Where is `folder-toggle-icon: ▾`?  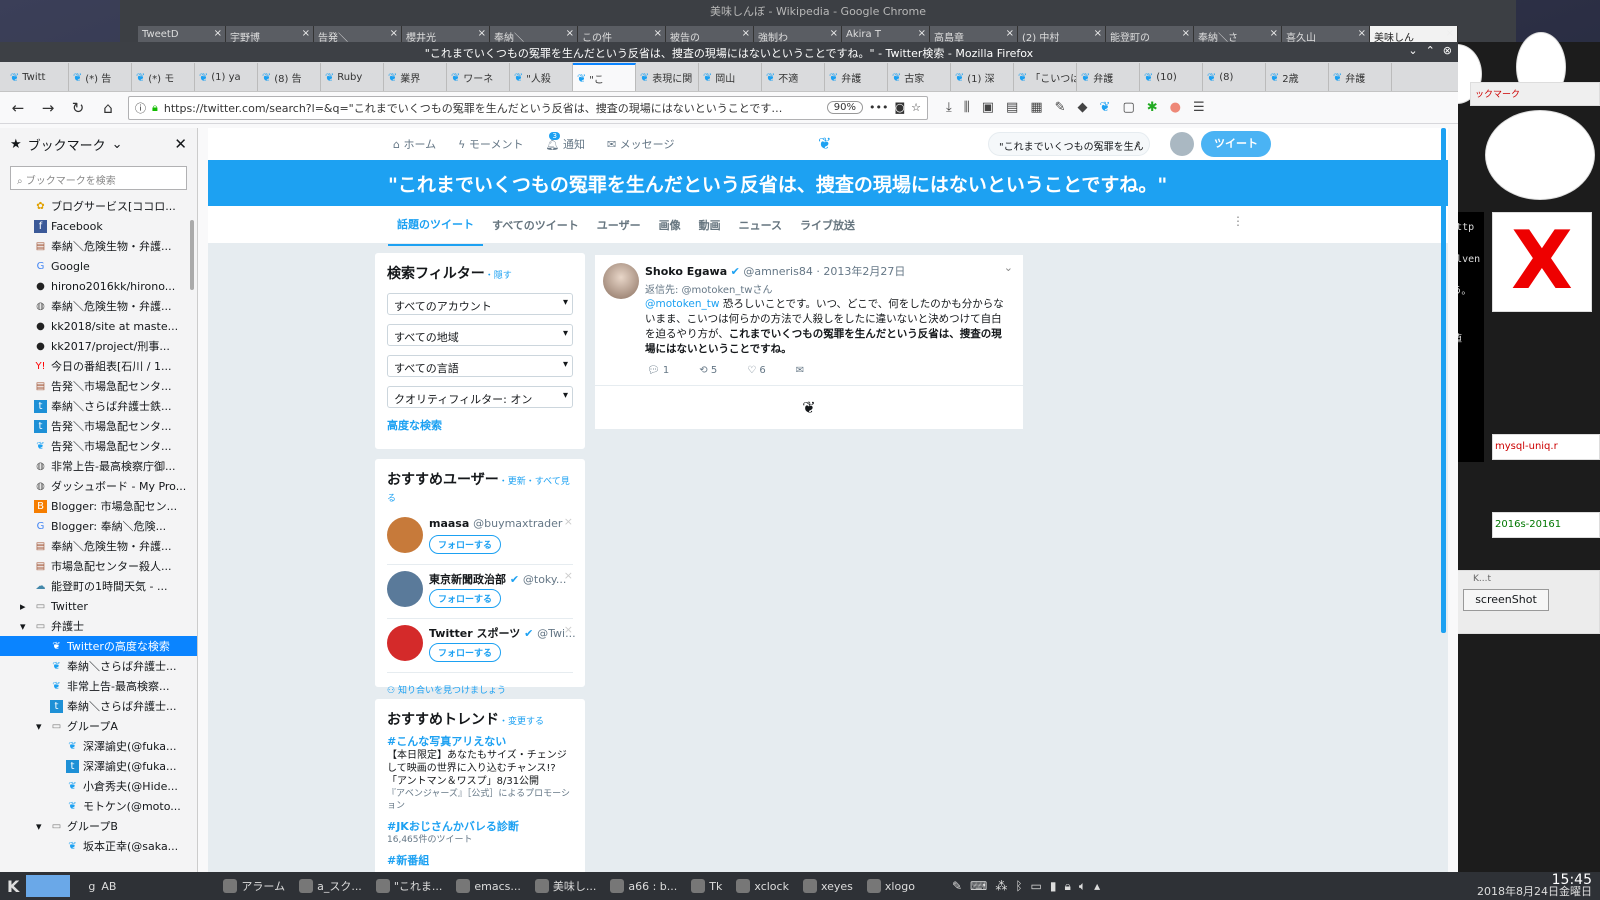
folder-toggle-icon: ▾ is located at coordinates (41, 726).